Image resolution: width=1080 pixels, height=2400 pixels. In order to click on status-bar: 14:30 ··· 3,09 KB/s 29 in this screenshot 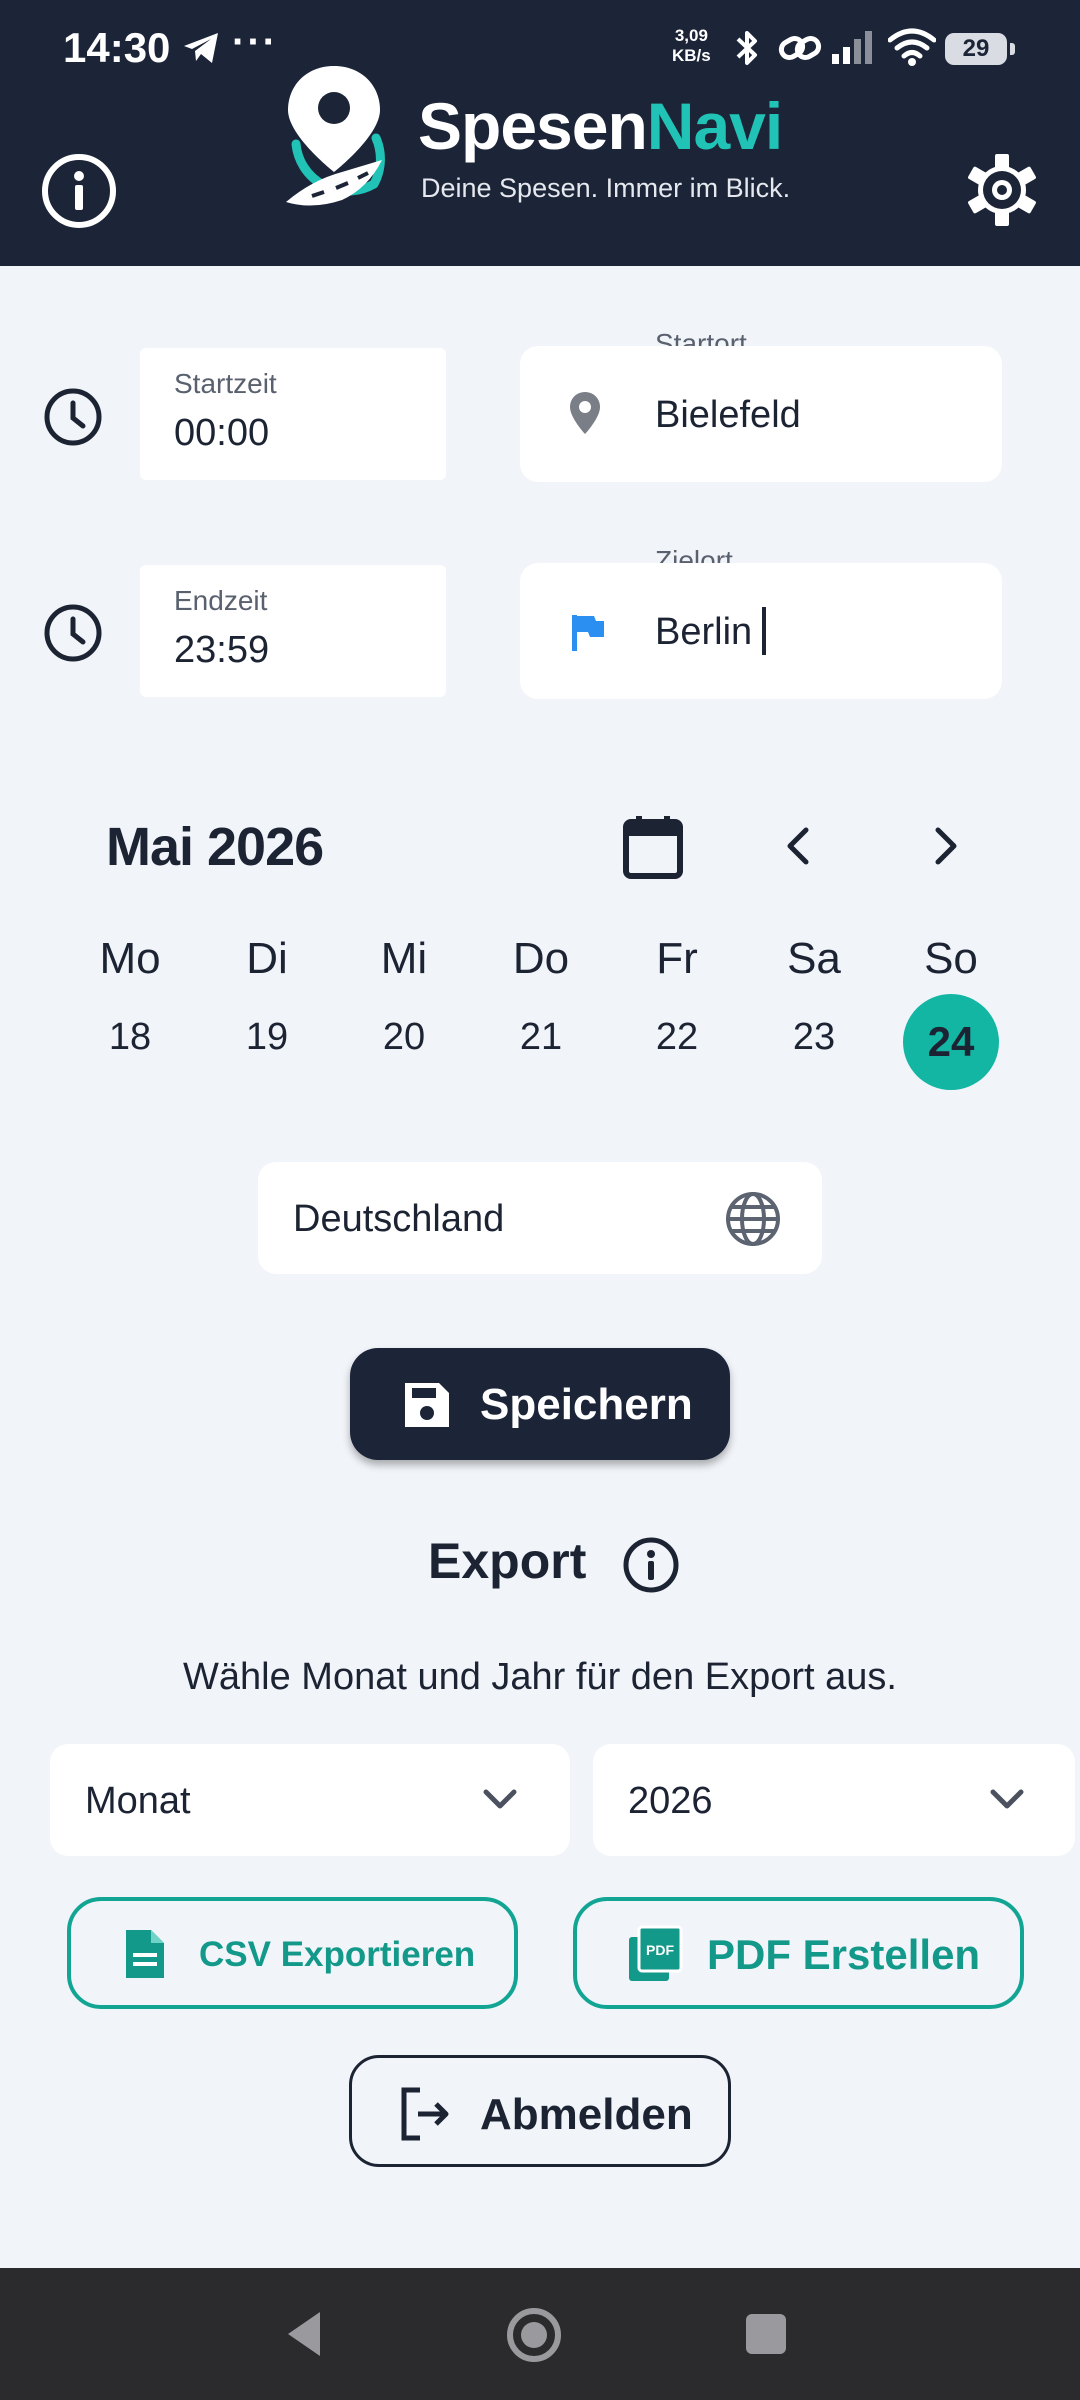, I will do `click(540, 50)`.